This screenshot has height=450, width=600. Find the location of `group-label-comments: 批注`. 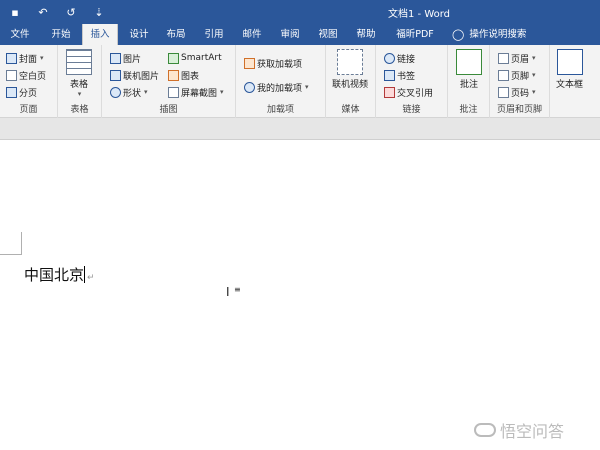

group-label-comments: 批注 is located at coordinates (468, 110).